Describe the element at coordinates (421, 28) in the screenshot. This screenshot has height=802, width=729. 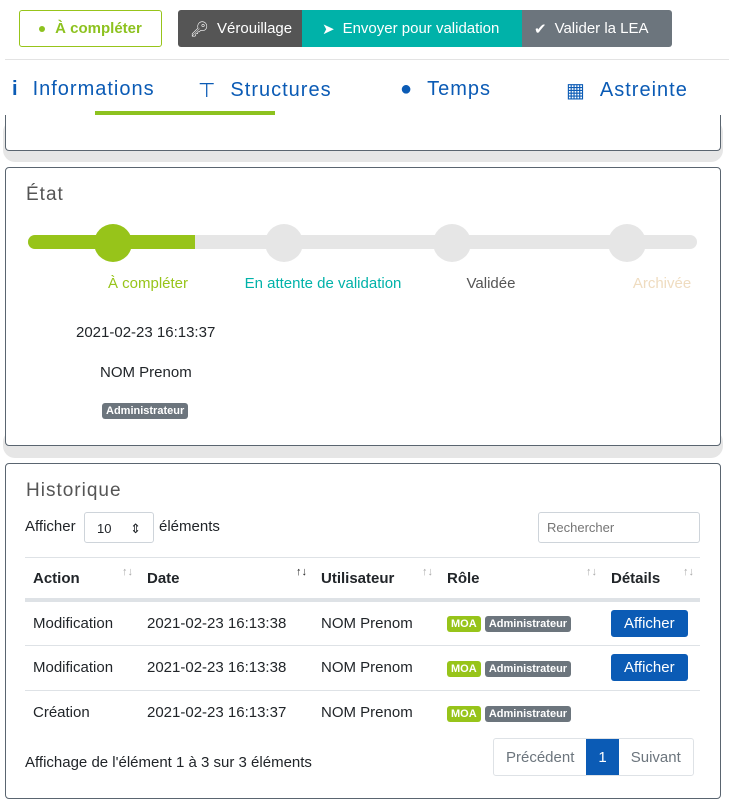
I see `send-label: Envoyer pour validation` at that location.